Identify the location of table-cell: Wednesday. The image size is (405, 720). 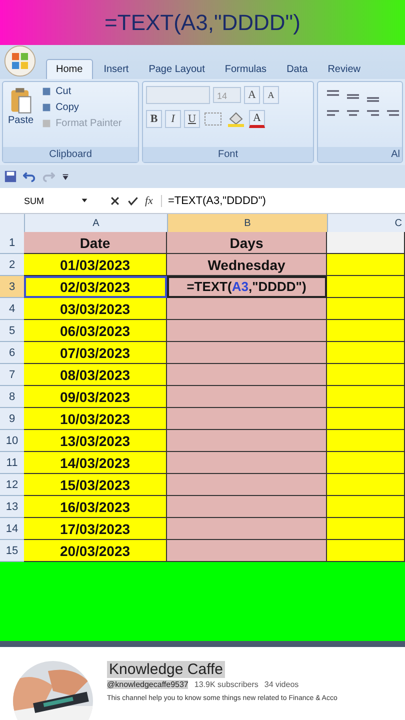
(247, 265).